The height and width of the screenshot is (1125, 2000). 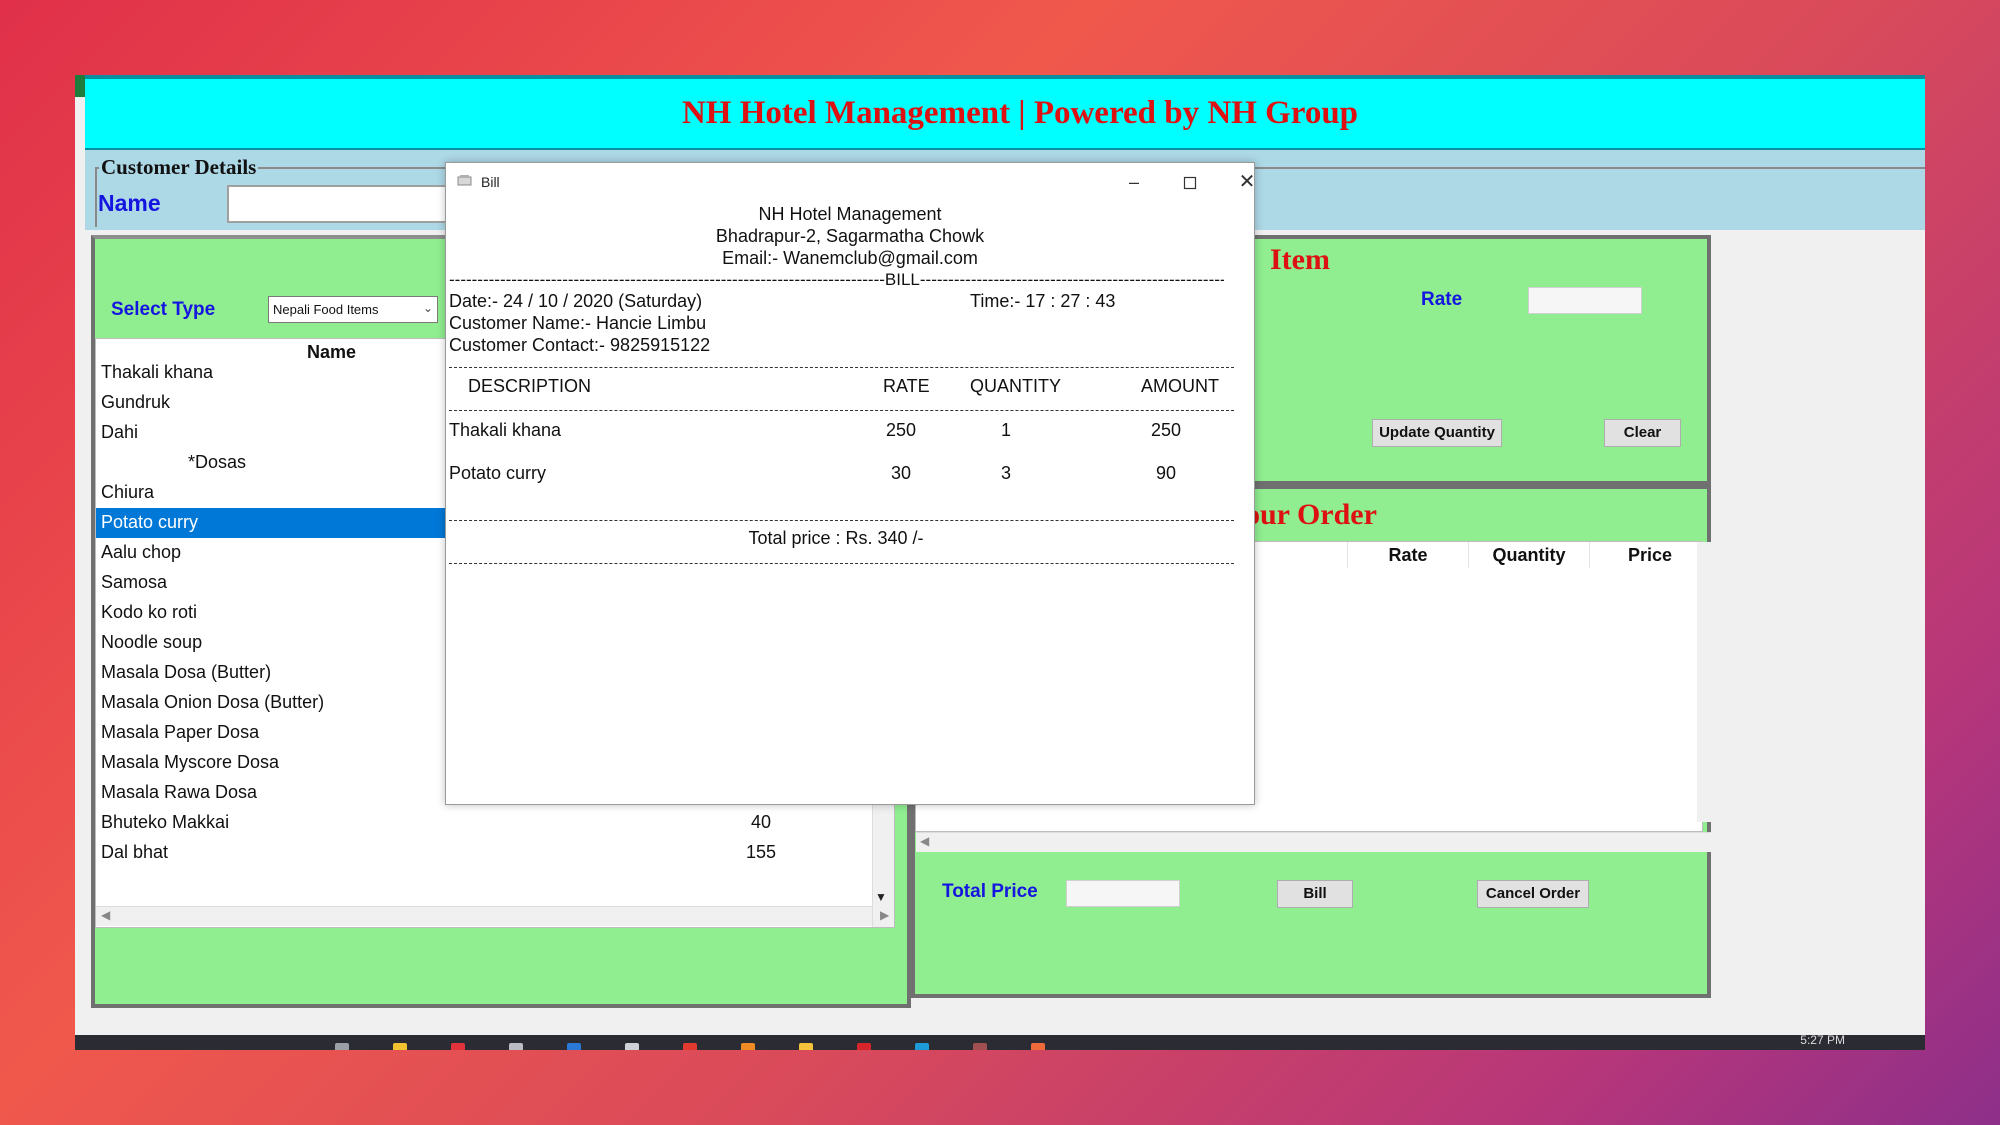 What do you see at coordinates (1000, 1042) in the screenshot?
I see `taskbar: 5:27 PM` at bounding box center [1000, 1042].